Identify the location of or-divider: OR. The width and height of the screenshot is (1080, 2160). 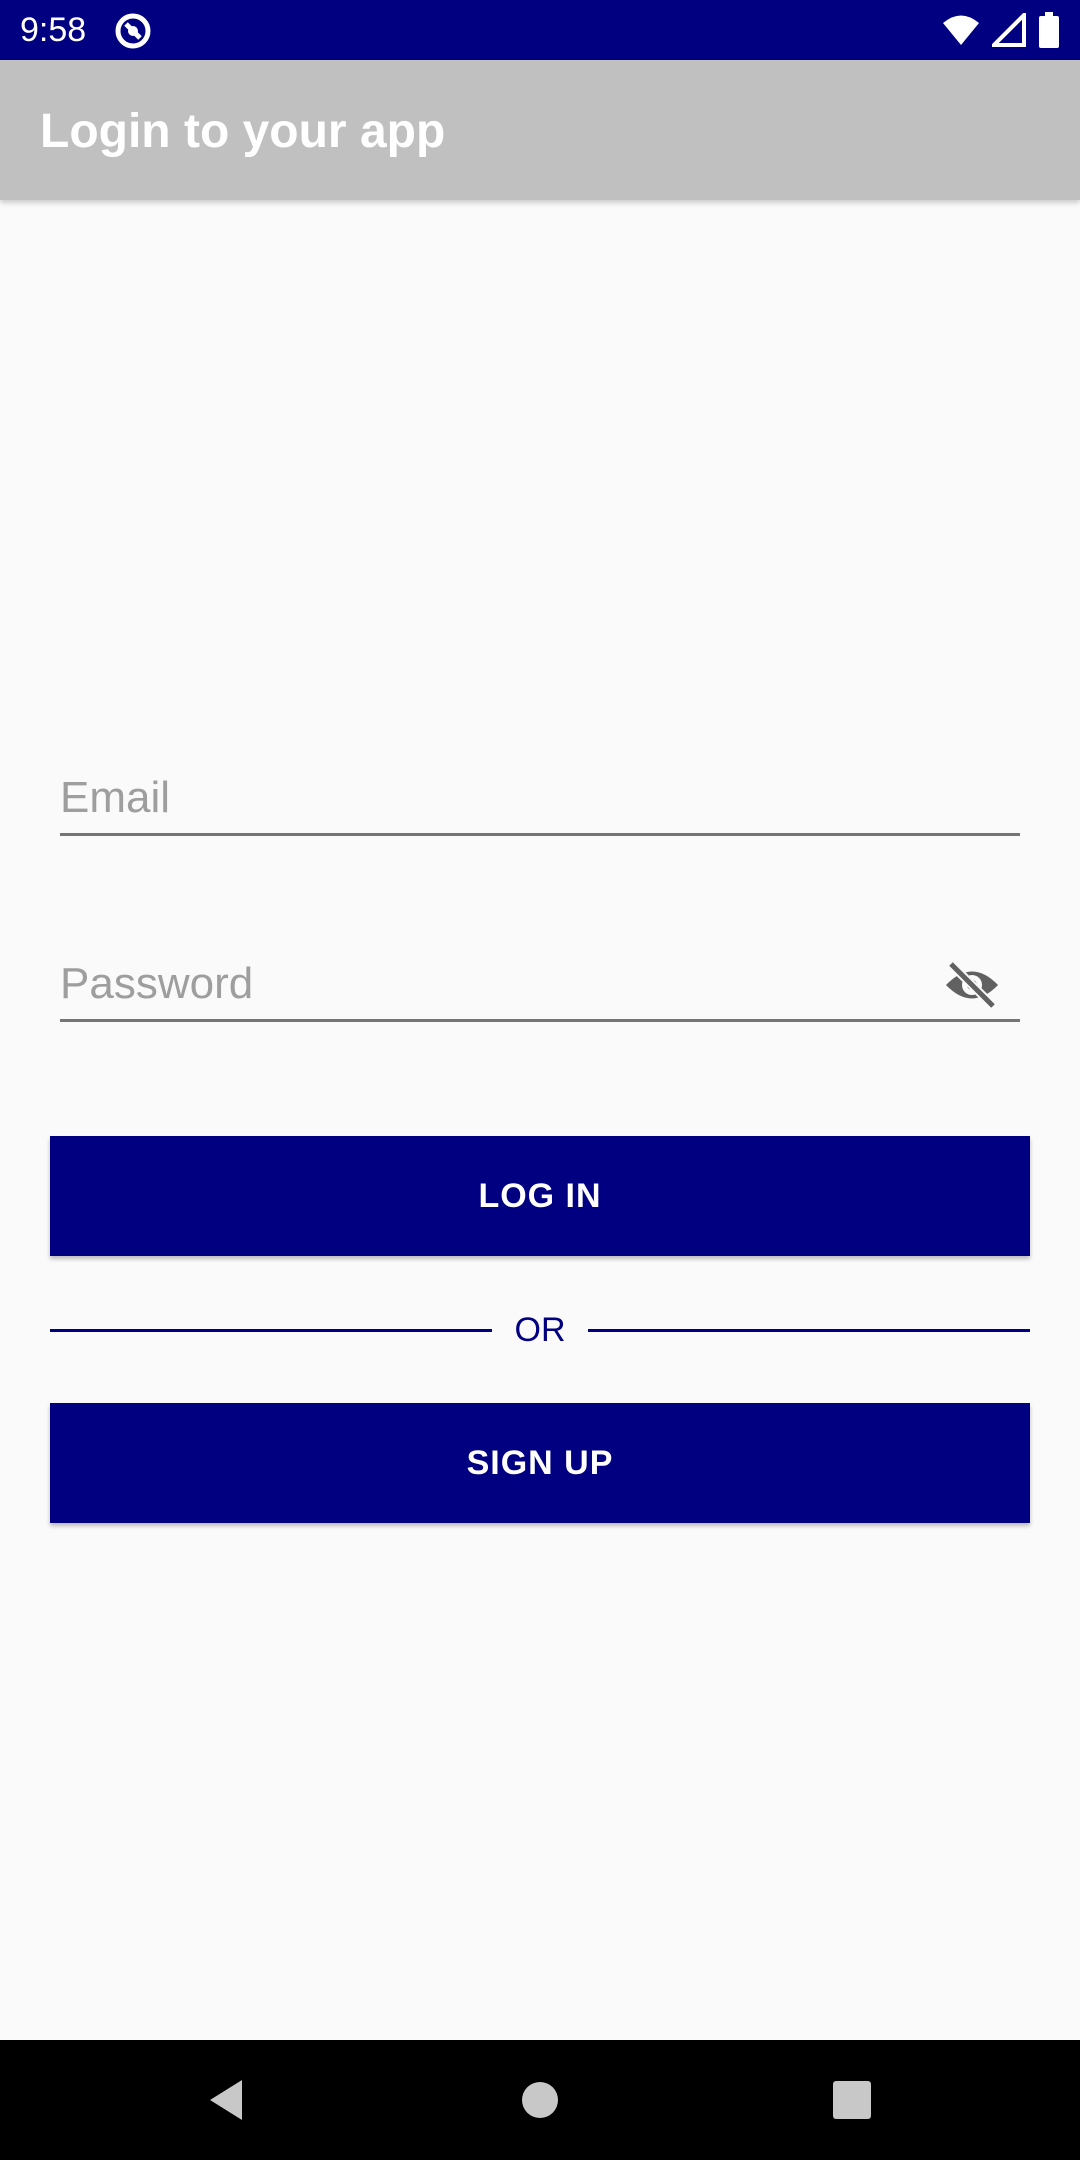
(540, 1330).